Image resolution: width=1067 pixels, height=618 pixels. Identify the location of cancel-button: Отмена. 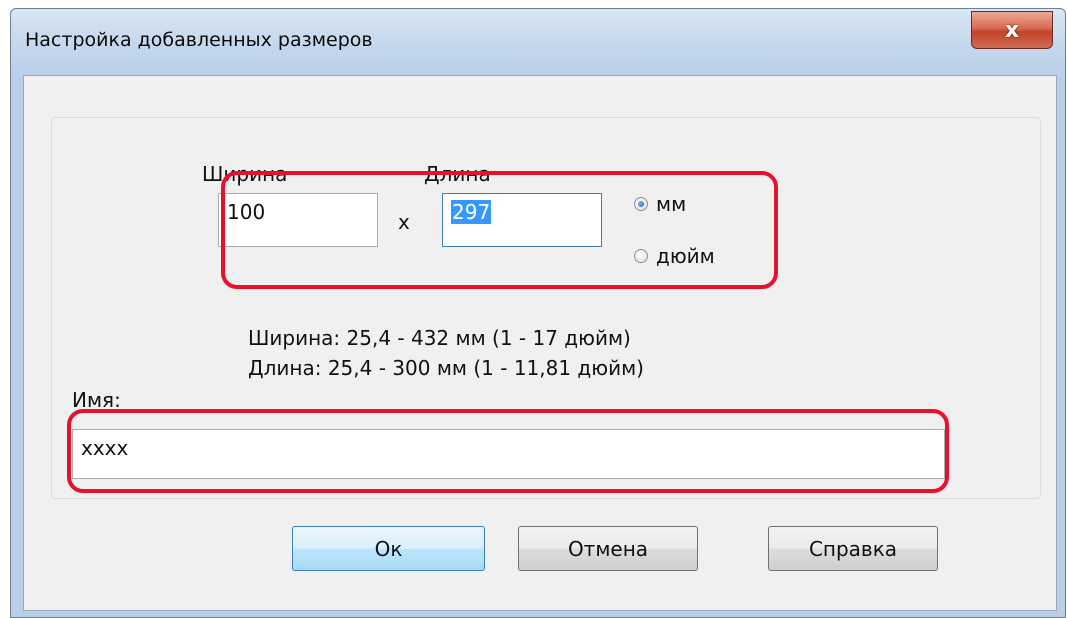
(608, 548).